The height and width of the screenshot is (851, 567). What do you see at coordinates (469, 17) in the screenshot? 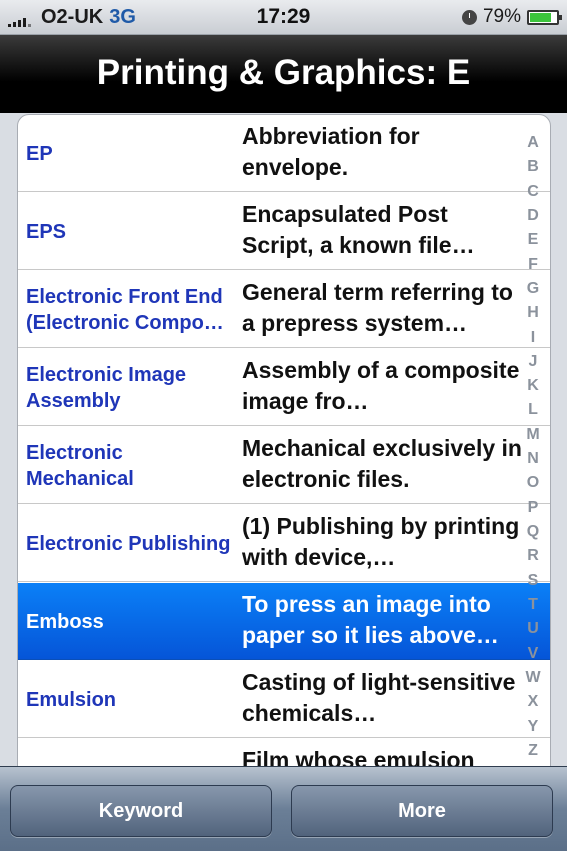
I see `alarm-icon` at bounding box center [469, 17].